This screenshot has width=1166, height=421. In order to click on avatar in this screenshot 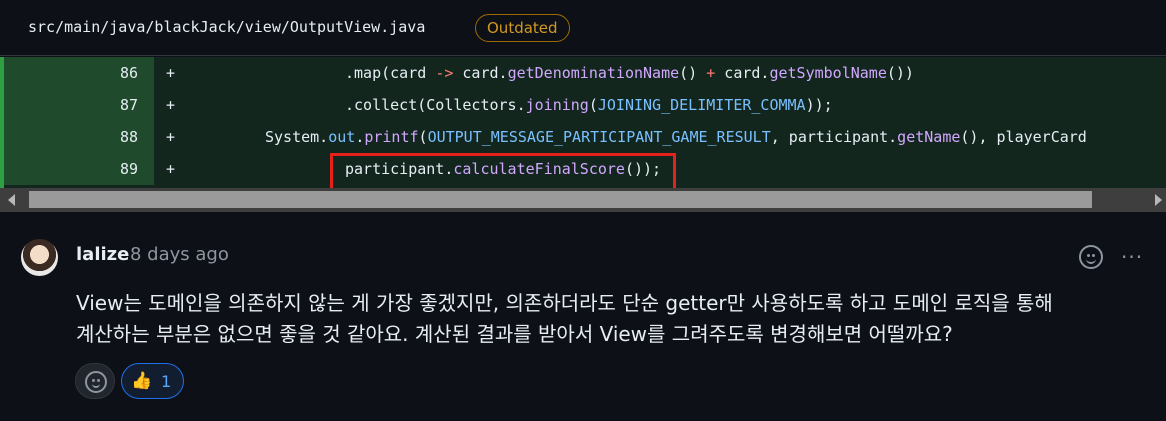, I will do `click(39, 257)`.